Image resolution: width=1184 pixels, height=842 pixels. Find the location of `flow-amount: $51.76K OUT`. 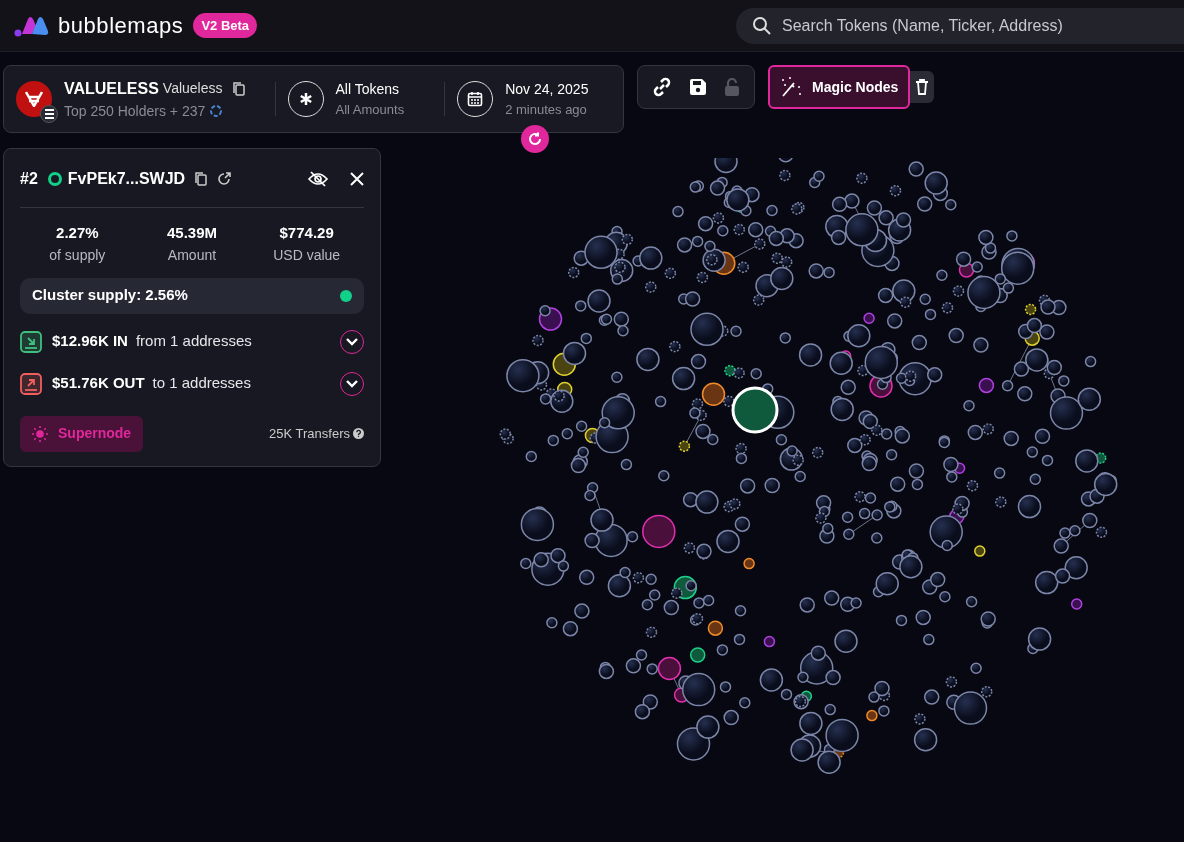

flow-amount: $51.76K OUT is located at coordinates (98, 383).